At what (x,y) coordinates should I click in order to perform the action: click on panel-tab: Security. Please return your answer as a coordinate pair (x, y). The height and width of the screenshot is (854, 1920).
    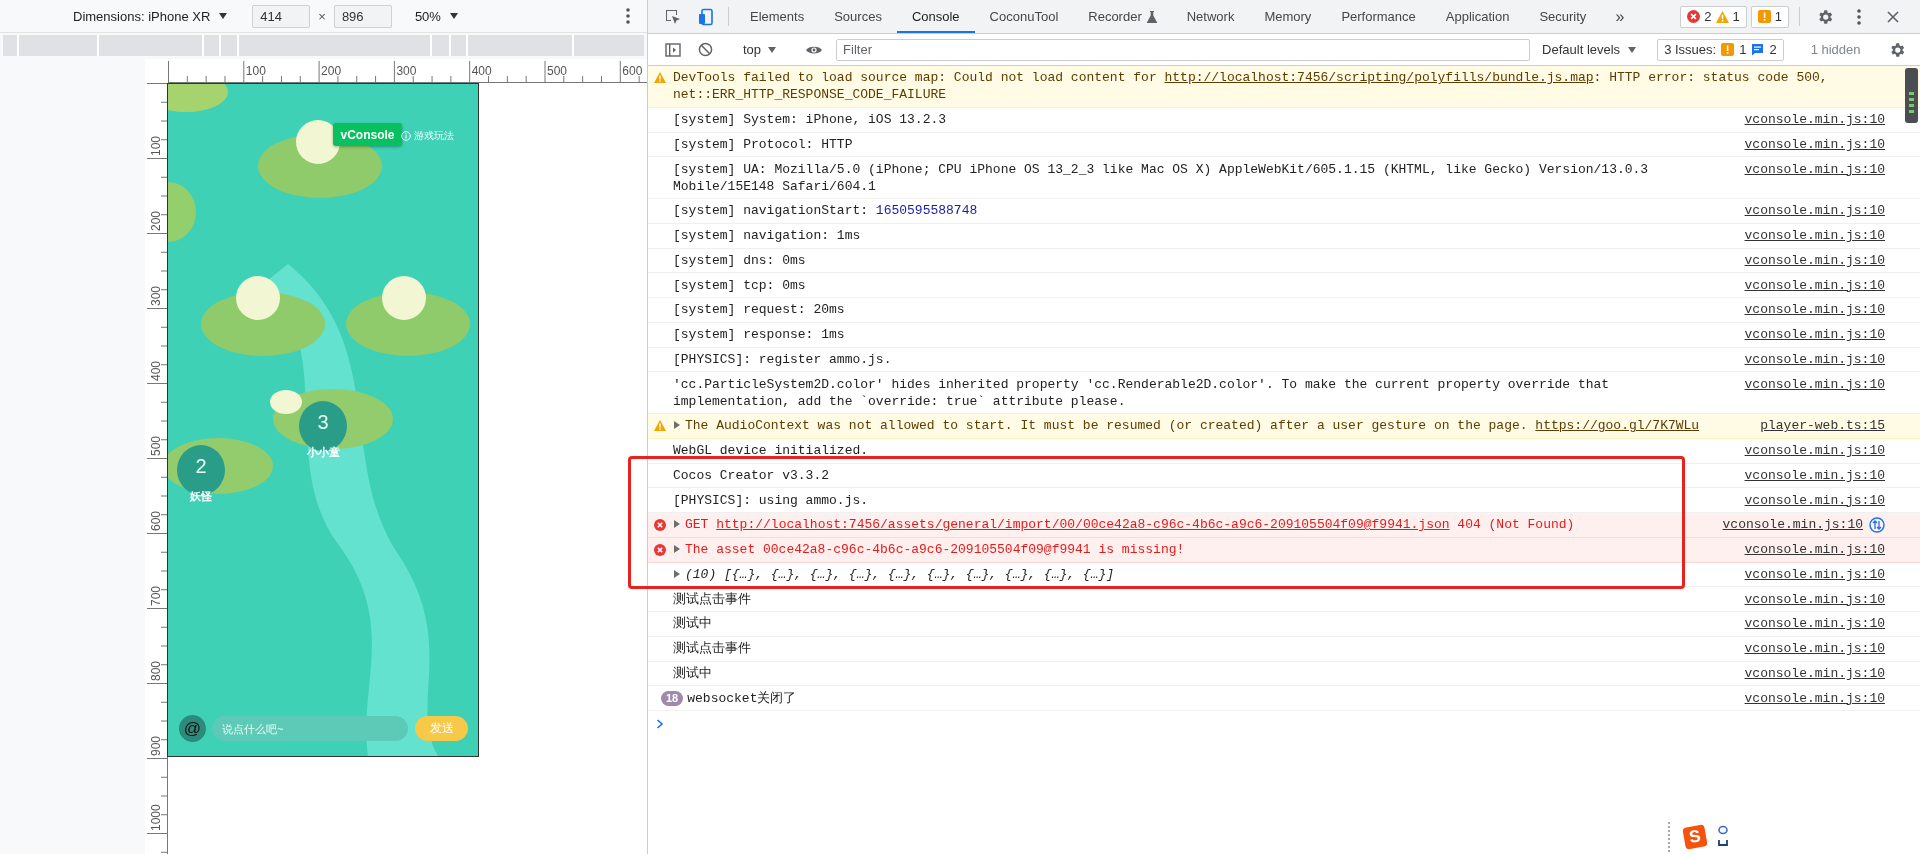
    Looking at the image, I should click on (1563, 16).